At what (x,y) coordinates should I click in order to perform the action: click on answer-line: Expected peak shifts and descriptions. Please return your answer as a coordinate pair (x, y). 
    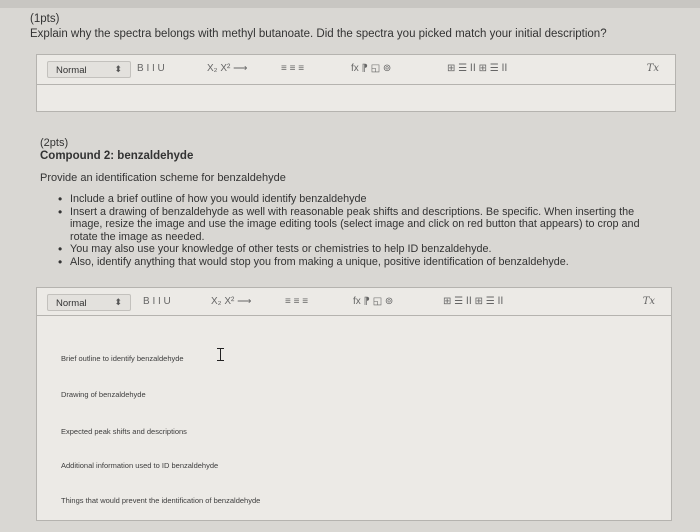
    Looking at the image, I should click on (124, 431).